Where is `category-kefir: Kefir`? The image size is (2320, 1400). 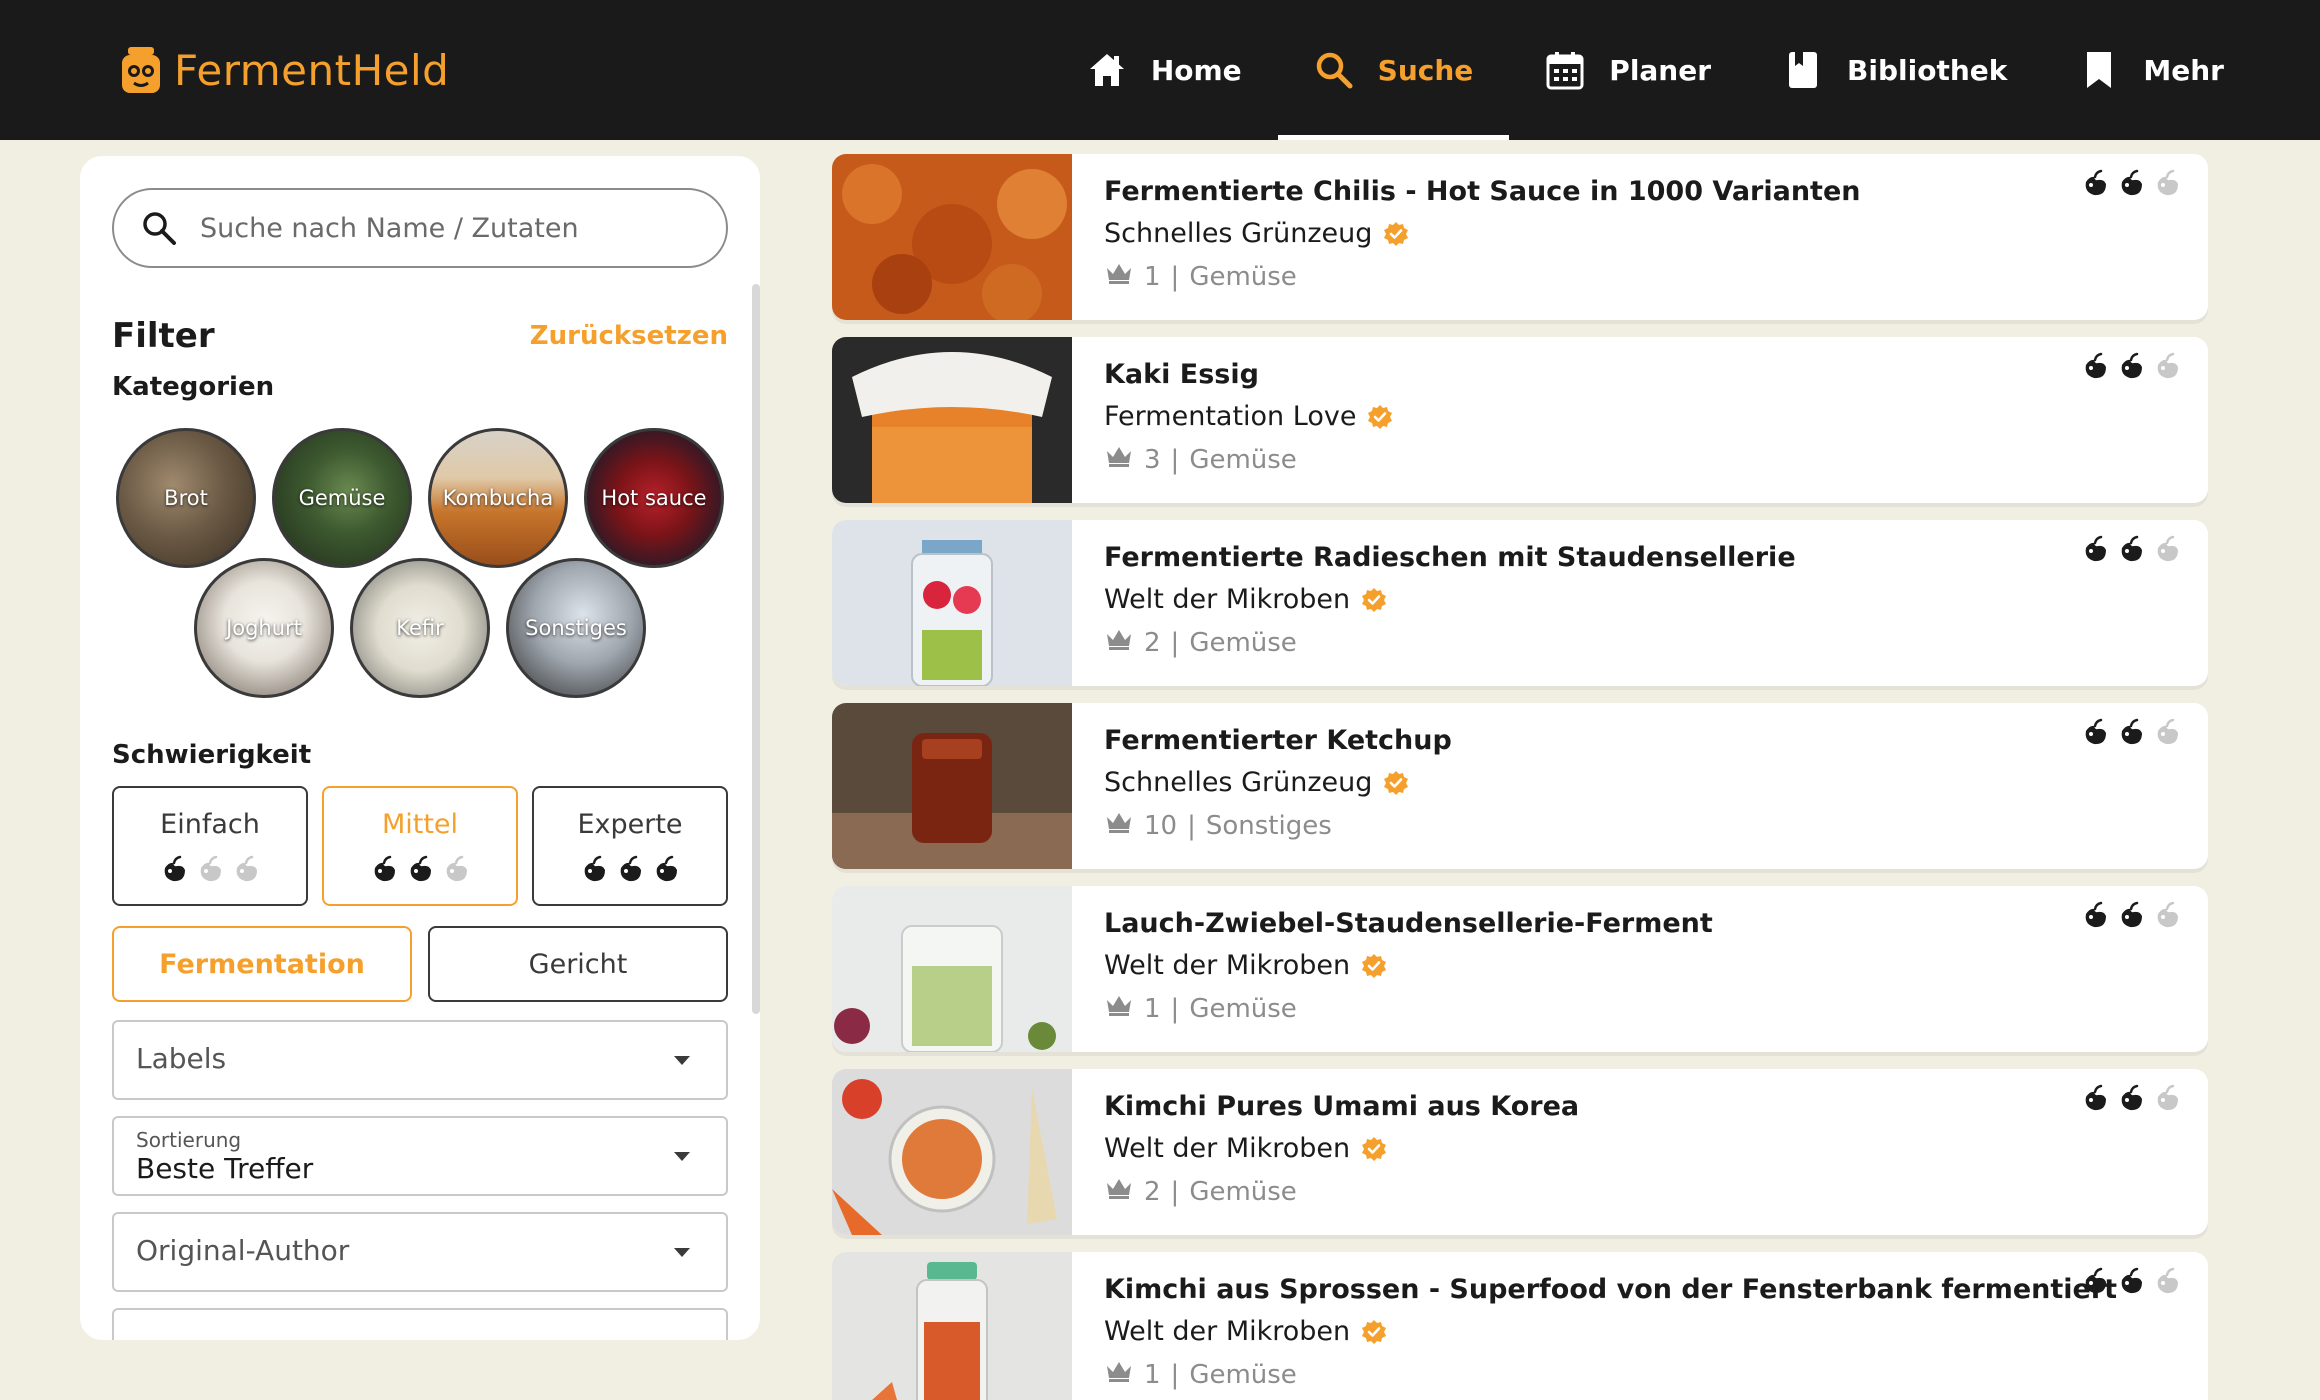
category-kefir: Kefir is located at coordinates (420, 628).